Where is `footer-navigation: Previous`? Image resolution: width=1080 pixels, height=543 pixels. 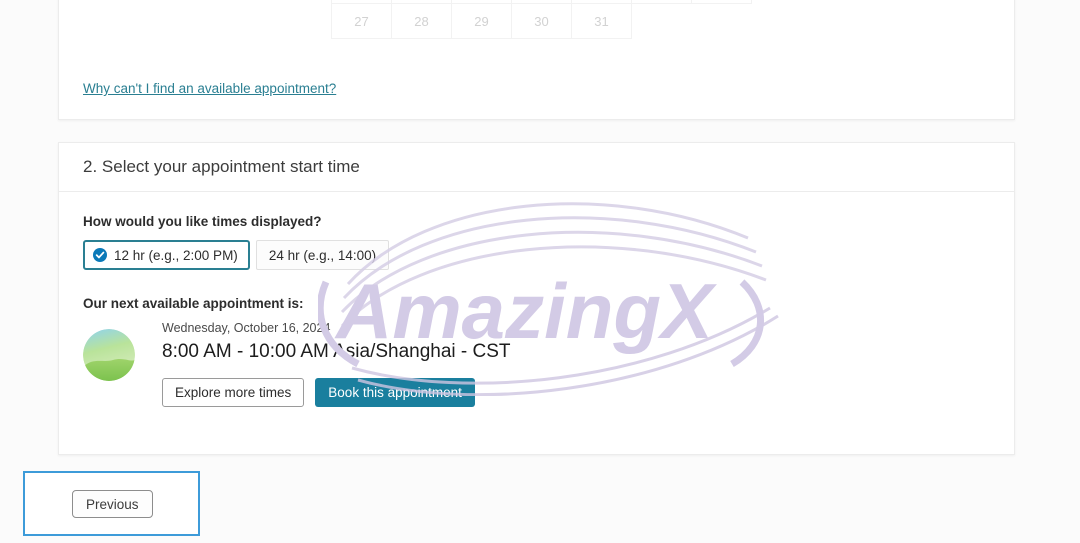
footer-navigation: Previous is located at coordinates (111, 503).